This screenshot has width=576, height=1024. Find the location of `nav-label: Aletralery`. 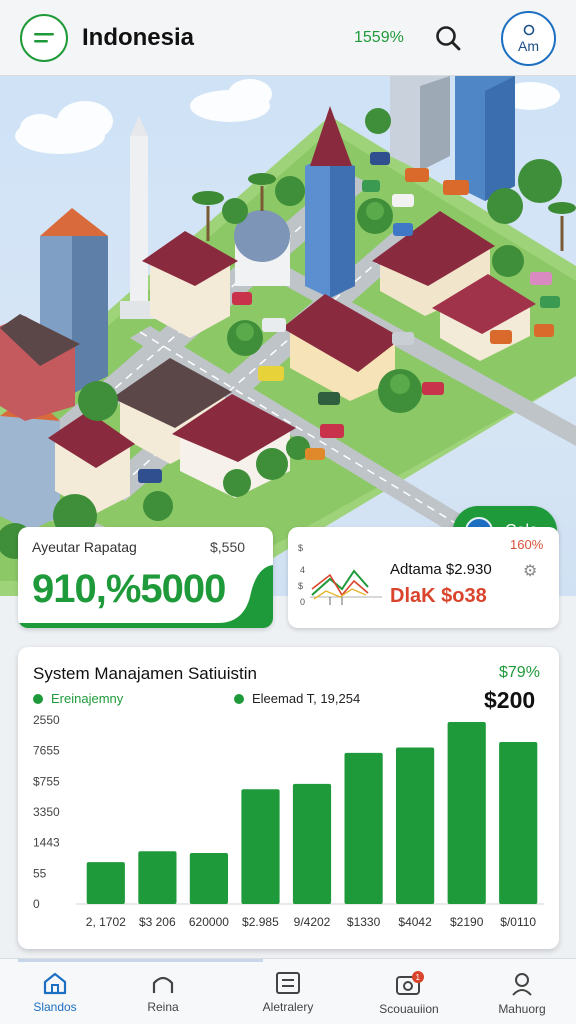

nav-label: Aletralery is located at coordinates (288, 1007).